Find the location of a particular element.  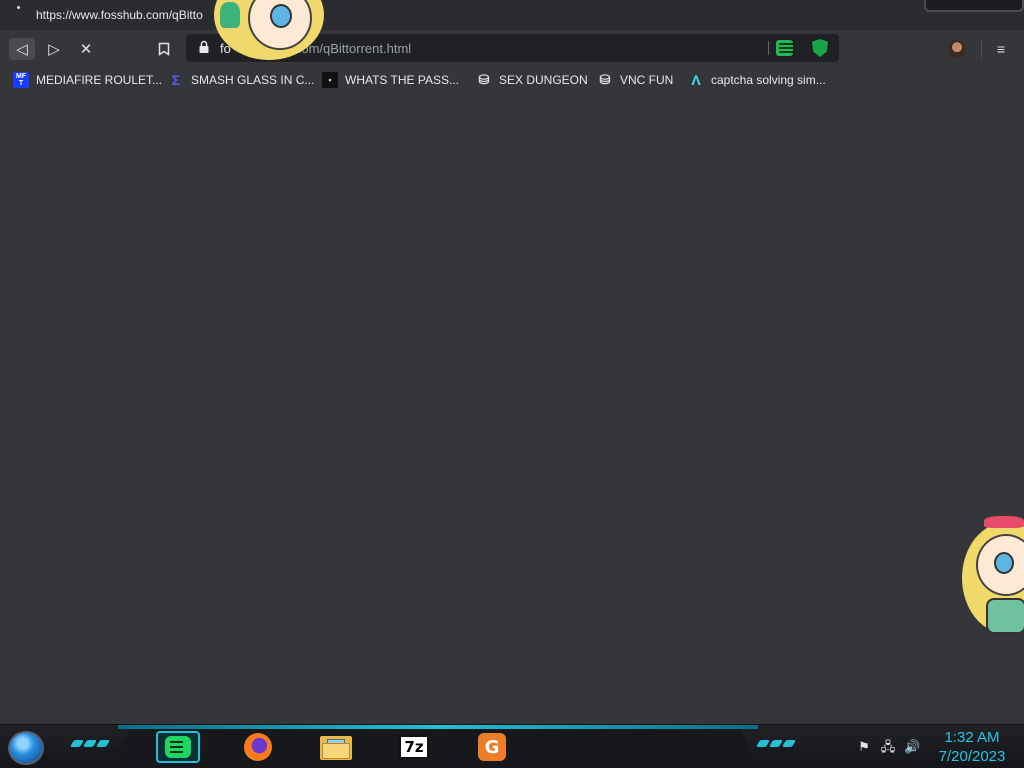

taskbar-spotify is located at coordinates (178, 747).